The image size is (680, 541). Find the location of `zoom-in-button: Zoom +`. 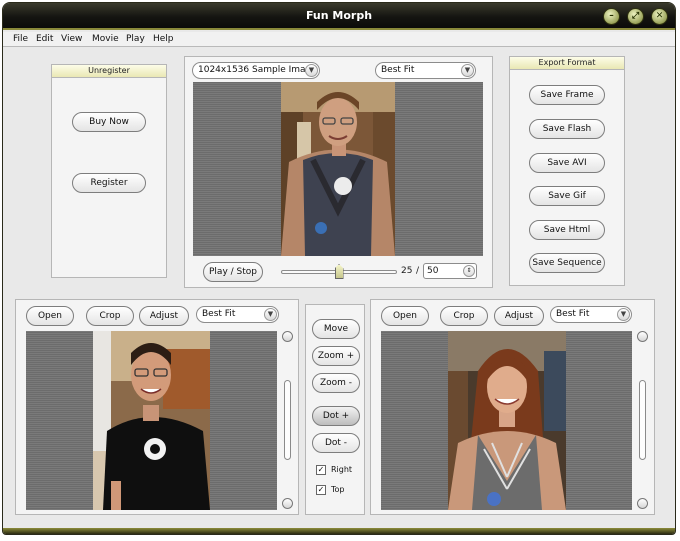

zoom-in-button: Zoom + is located at coordinates (336, 356).